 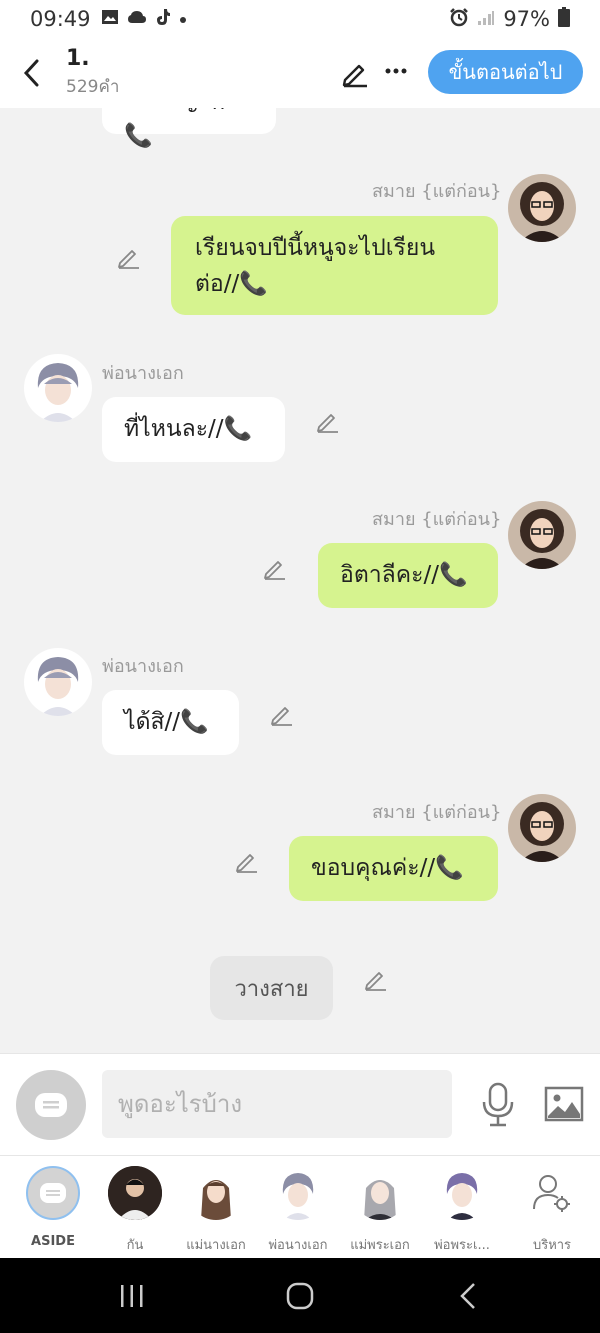 I want to click on app-header: 1. 529คำ ขั้นตอนต่อไป, so click(x=300, y=73).